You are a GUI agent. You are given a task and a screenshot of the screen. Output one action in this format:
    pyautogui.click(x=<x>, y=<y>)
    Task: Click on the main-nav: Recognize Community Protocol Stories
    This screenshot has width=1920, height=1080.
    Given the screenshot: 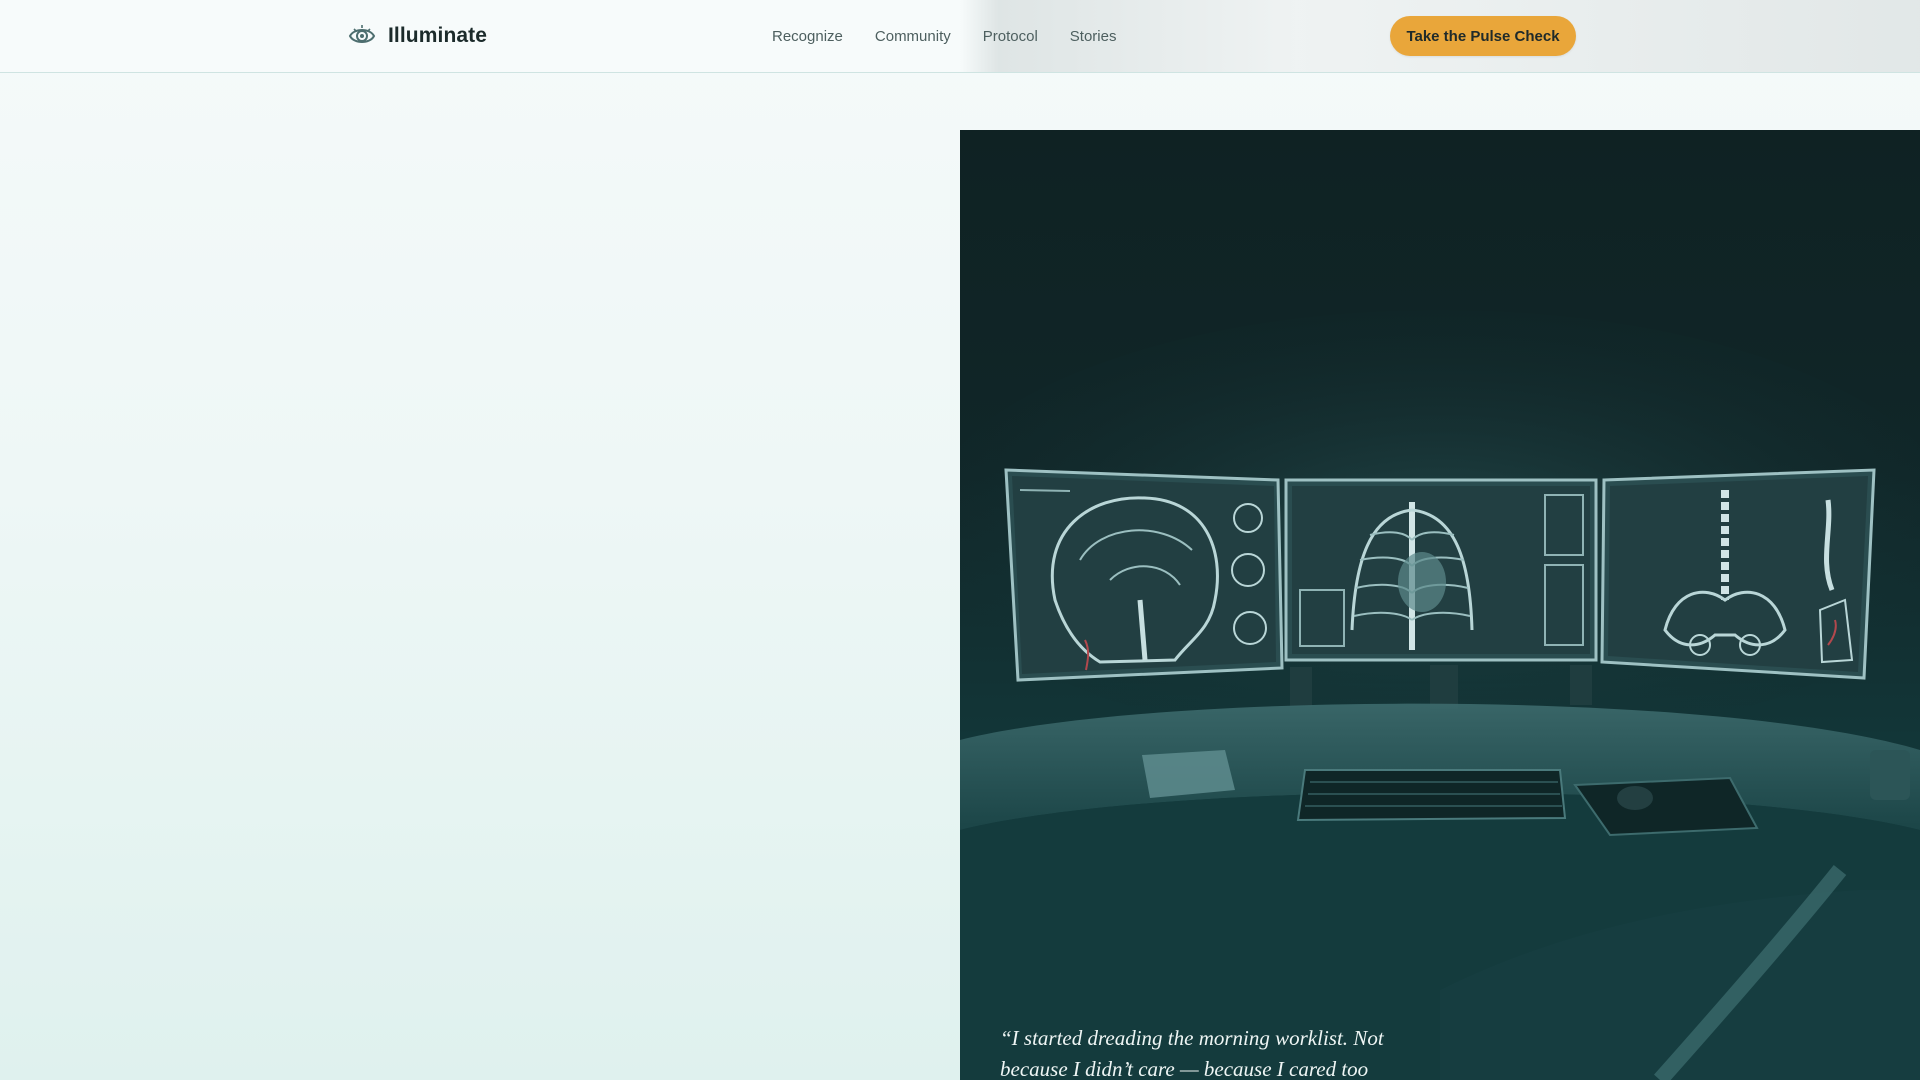 What is the action you would take?
    pyautogui.click(x=944, y=36)
    